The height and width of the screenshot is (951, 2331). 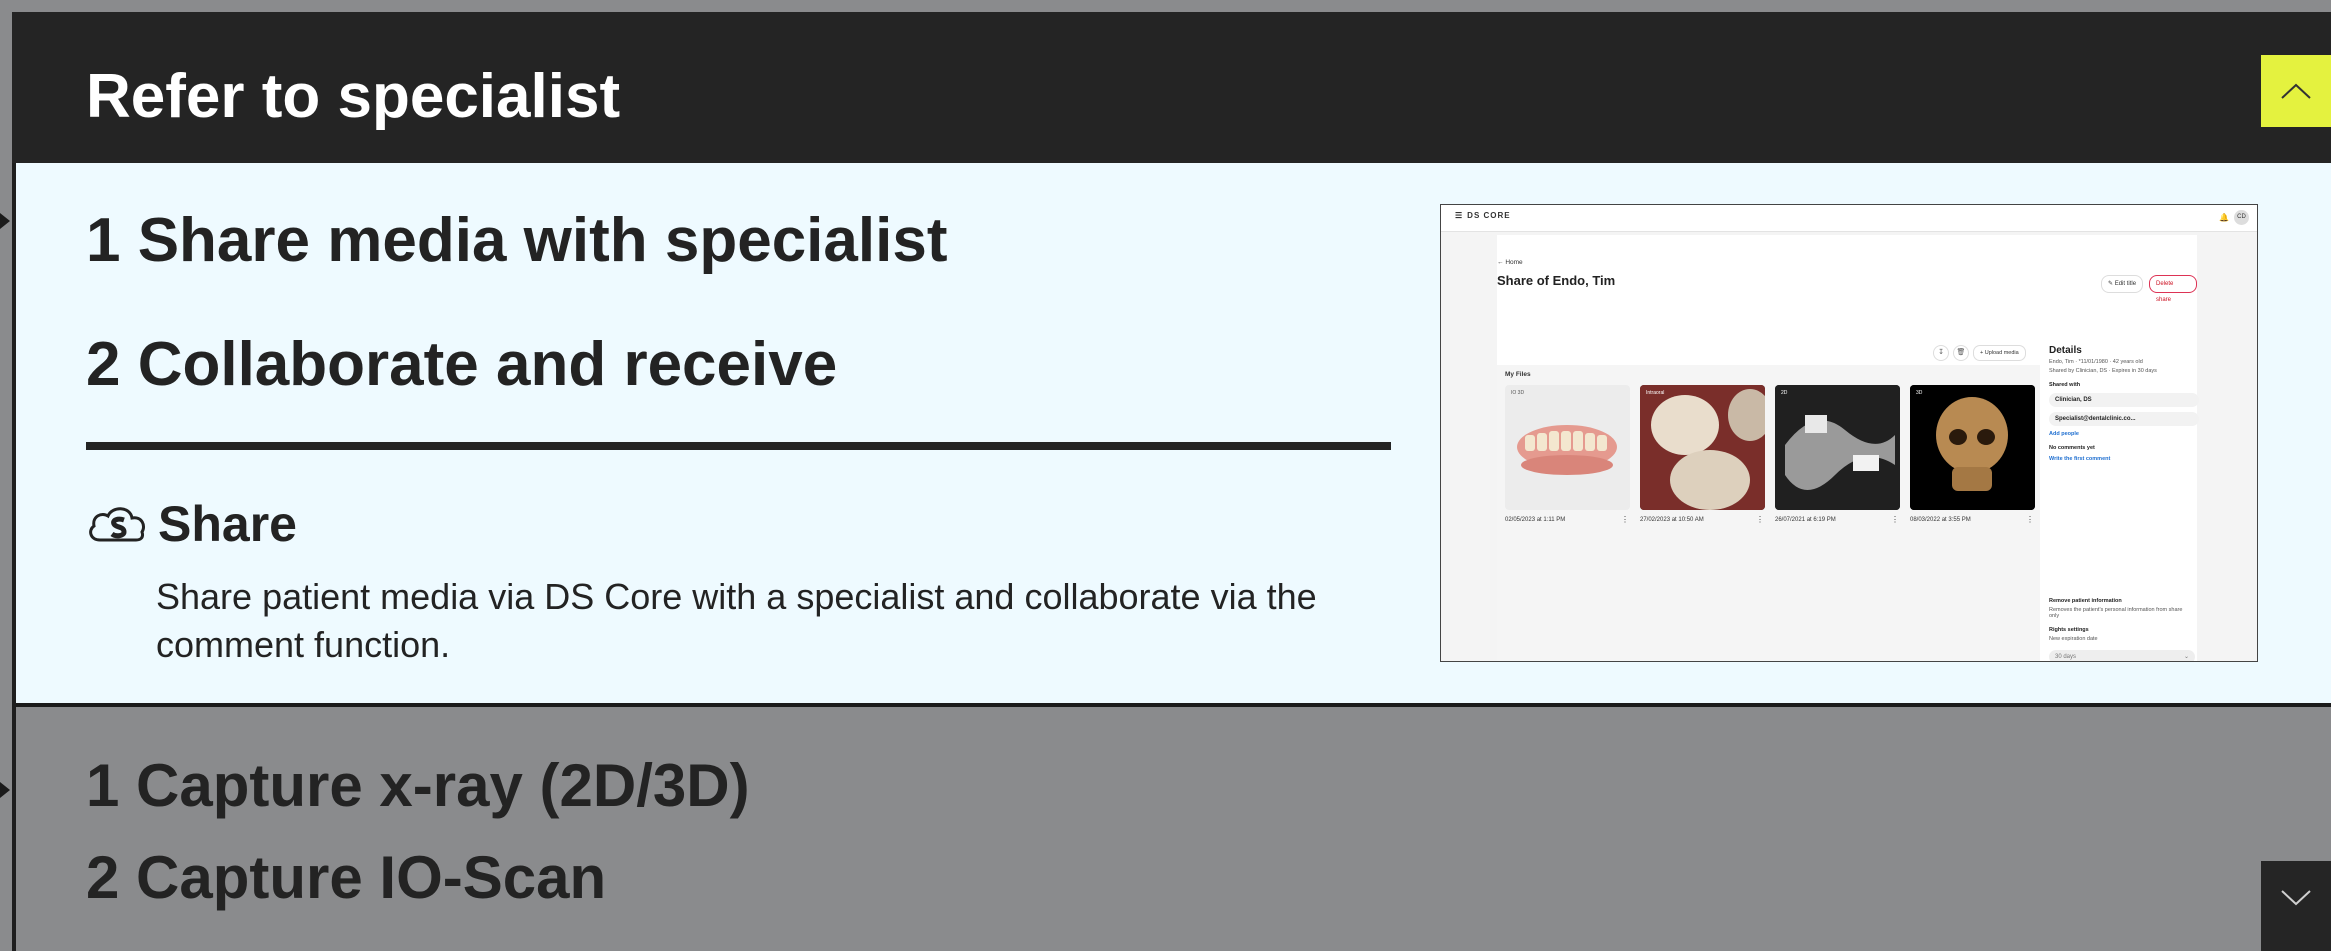 I want to click on app-topbar: ☰ DS CORE 🔔 CD, so click(x=1849, y=218).